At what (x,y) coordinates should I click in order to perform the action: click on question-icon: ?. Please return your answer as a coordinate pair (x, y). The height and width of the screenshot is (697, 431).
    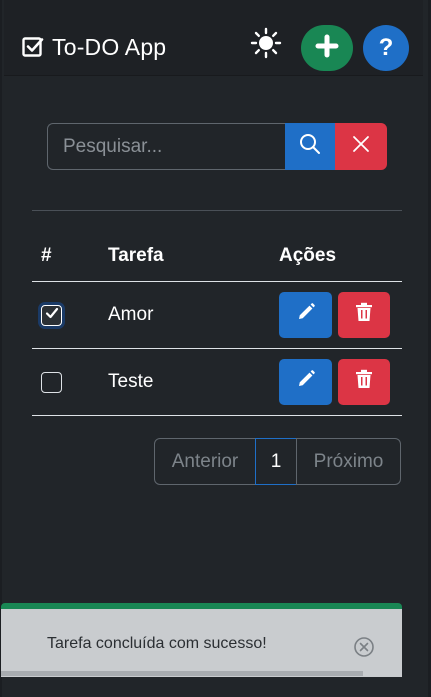
    Looking at the image, I should click on (386, 47).